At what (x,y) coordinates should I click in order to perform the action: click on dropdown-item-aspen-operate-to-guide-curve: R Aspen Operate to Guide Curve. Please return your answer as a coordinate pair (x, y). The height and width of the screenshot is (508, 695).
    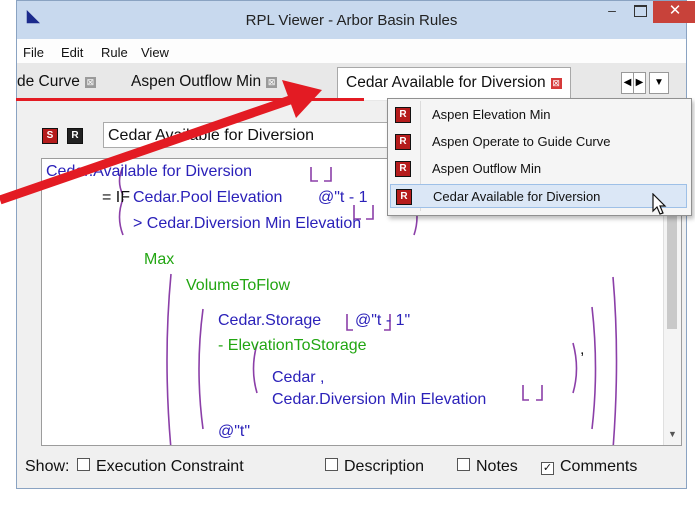
    Looking at the image, I should click on (538, 142).